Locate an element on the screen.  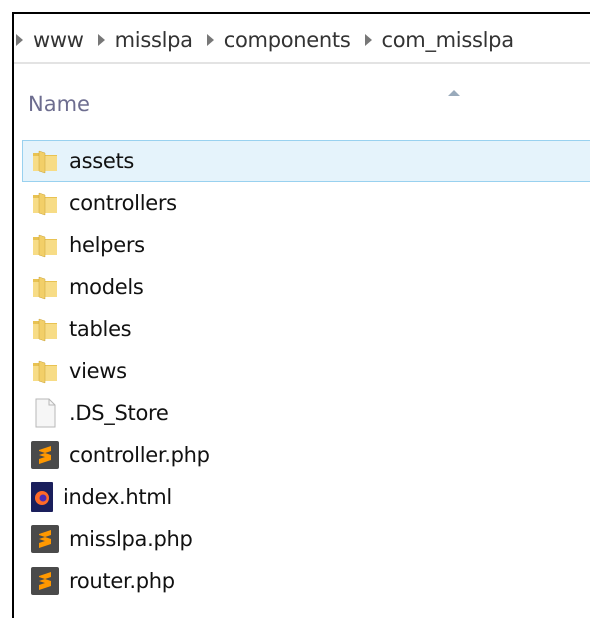
file-name: views is located at coordinates (98, 371).